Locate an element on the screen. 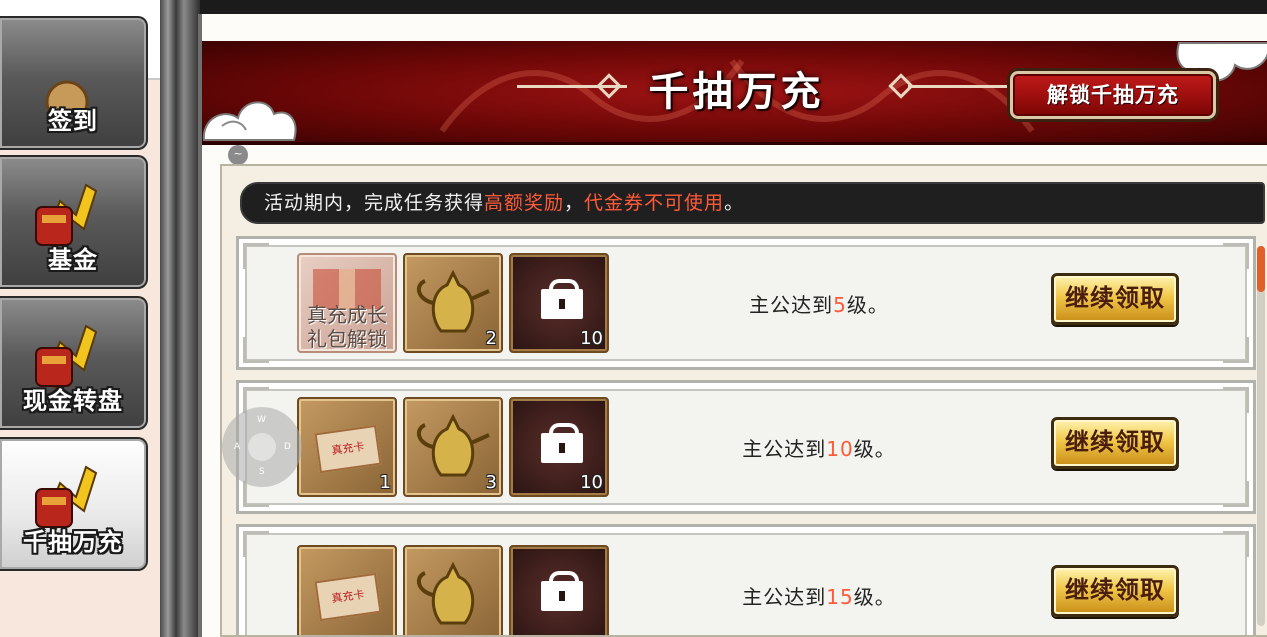  joystick-knob is located at coordinates (262, 447).